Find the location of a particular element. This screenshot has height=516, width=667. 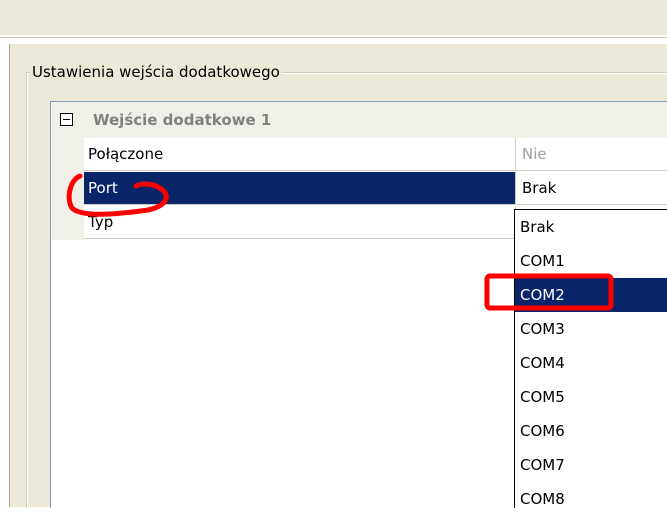

dropdown-option: COM4 is located at coordinates (591, 363).